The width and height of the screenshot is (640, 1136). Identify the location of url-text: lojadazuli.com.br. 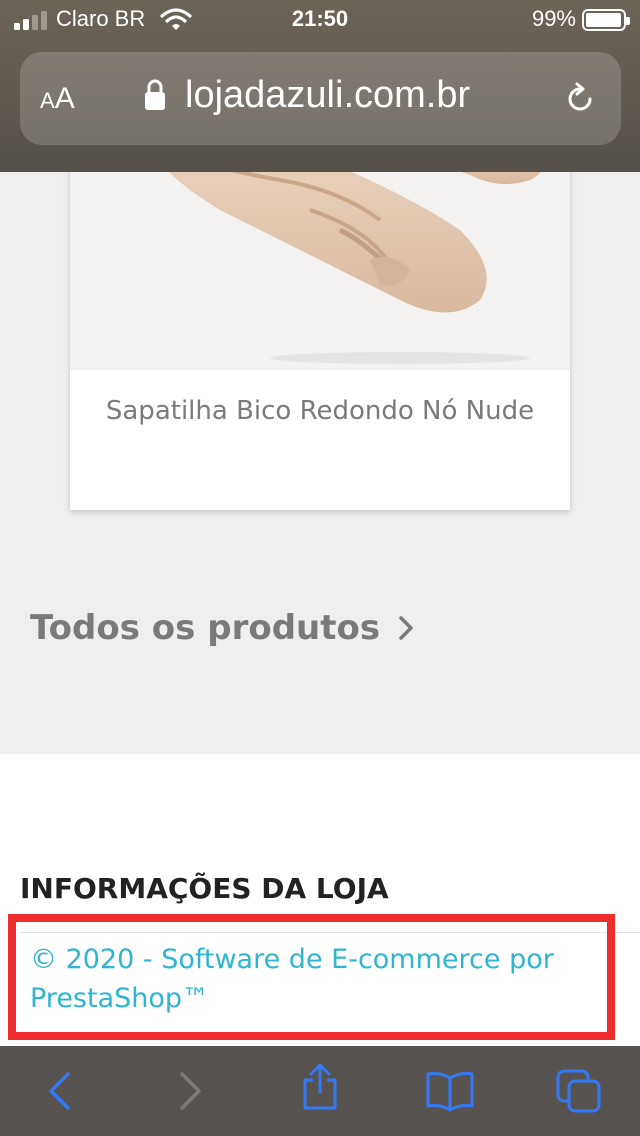
(327, 95).